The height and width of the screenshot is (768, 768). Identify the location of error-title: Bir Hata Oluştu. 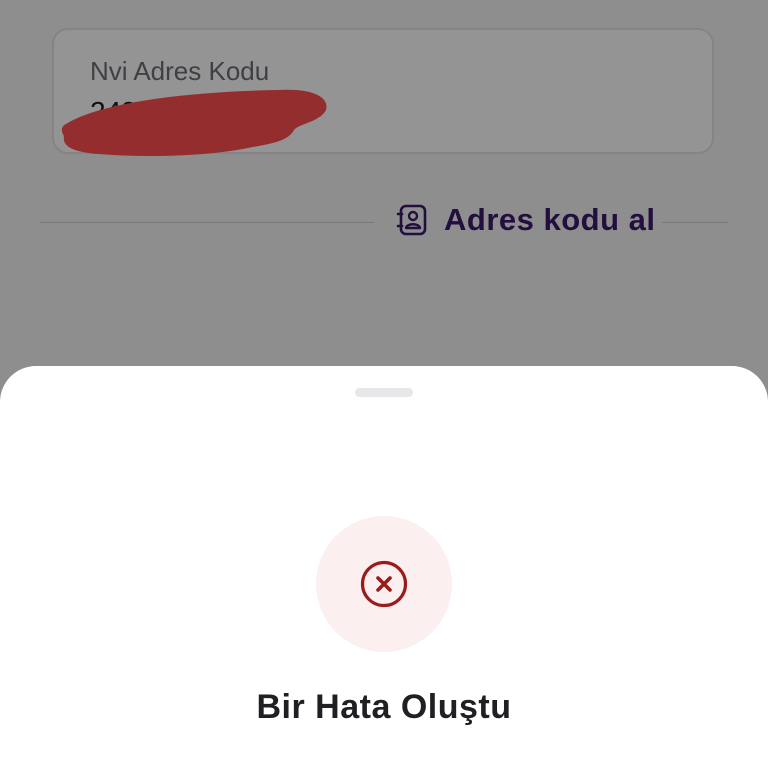
(384, 707).